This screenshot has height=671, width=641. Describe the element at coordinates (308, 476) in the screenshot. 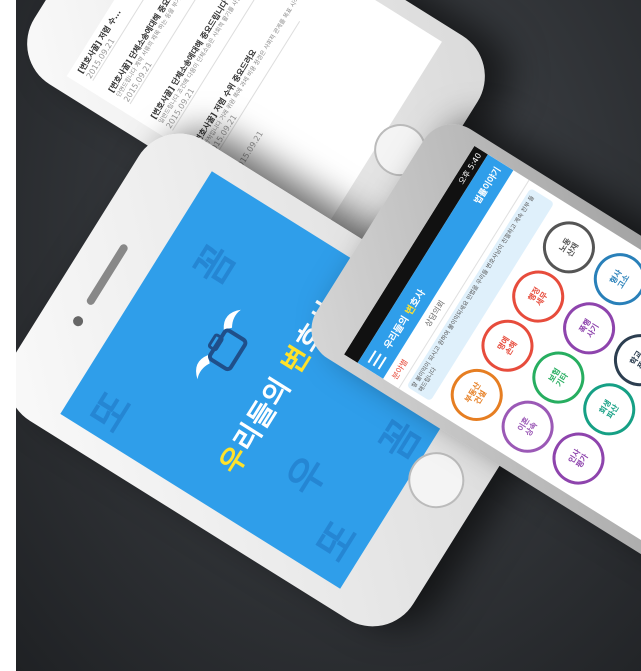

I see `watermark-glyph: 우` at that location.